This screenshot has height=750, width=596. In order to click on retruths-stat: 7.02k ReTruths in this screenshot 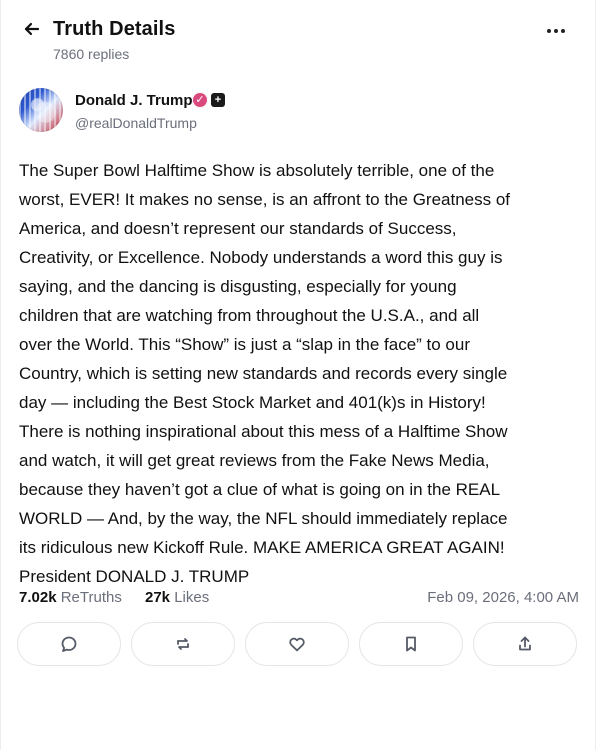, I will do `click(70, 598)`.